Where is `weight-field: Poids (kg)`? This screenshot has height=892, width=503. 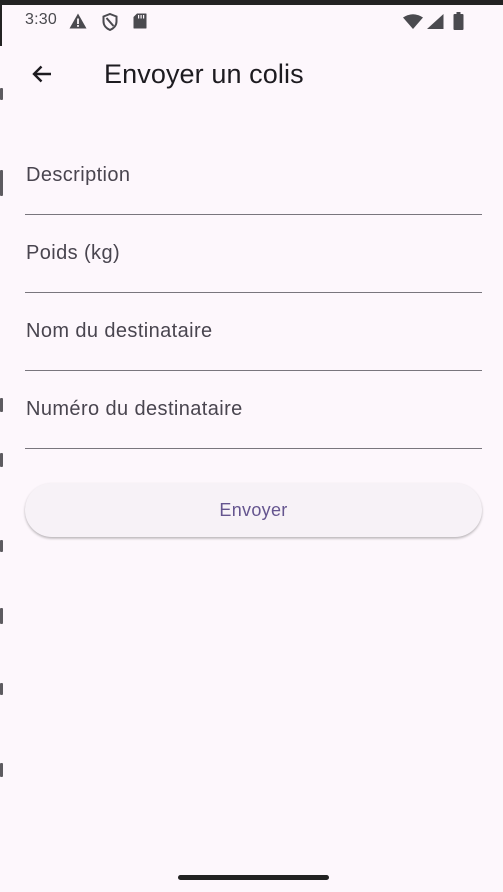 weight-field: Poids (kg) is located at coordinates (253, 264).